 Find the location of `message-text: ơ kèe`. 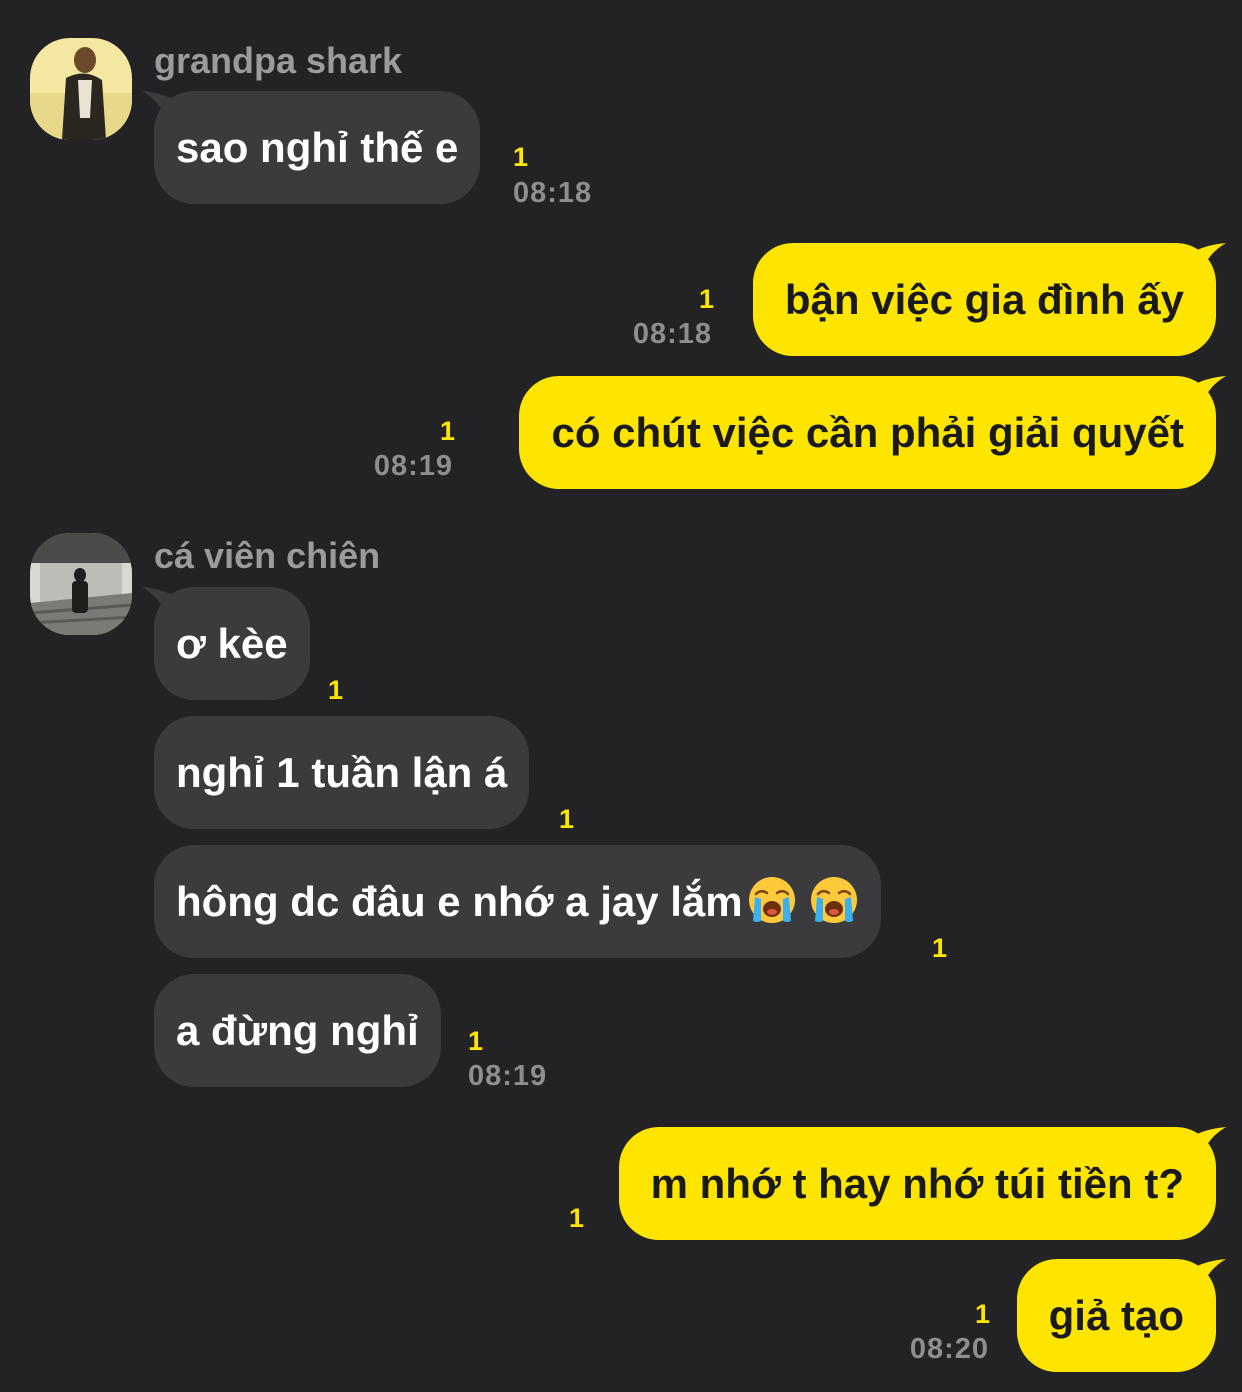

message-text: ơ kèe is located at coordinates (232, 643).